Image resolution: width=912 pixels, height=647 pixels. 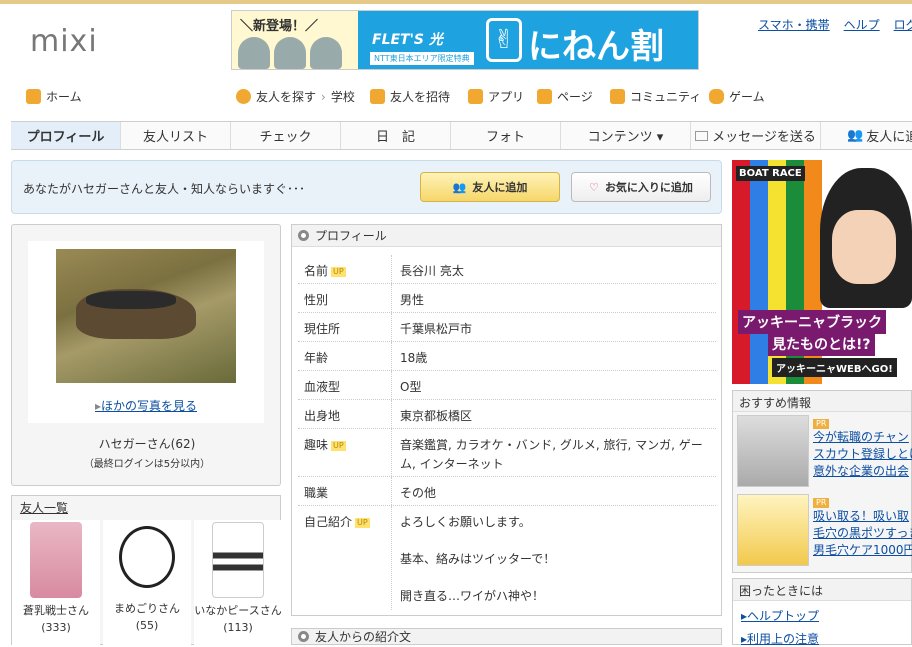 What do you see at coordinates (432, 271) in the screenshot?
I see `profile-value: 長谷川 亮太` at bounding box center [432, 271].